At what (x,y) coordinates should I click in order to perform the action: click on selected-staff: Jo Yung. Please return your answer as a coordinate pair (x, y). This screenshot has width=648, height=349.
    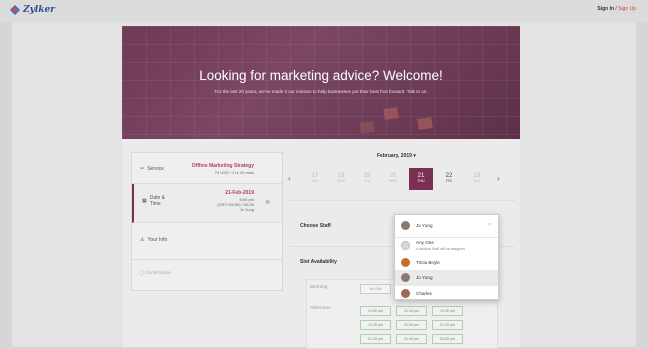
    Looking at the image, I should click on (246, 209).